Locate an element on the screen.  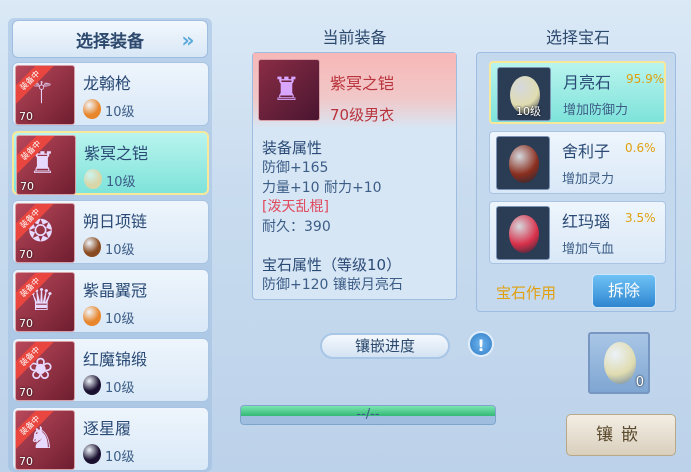
equipment-item: ❀ 装备中 70 红魔锦缎 10级 is located at coordinates (110, 370).